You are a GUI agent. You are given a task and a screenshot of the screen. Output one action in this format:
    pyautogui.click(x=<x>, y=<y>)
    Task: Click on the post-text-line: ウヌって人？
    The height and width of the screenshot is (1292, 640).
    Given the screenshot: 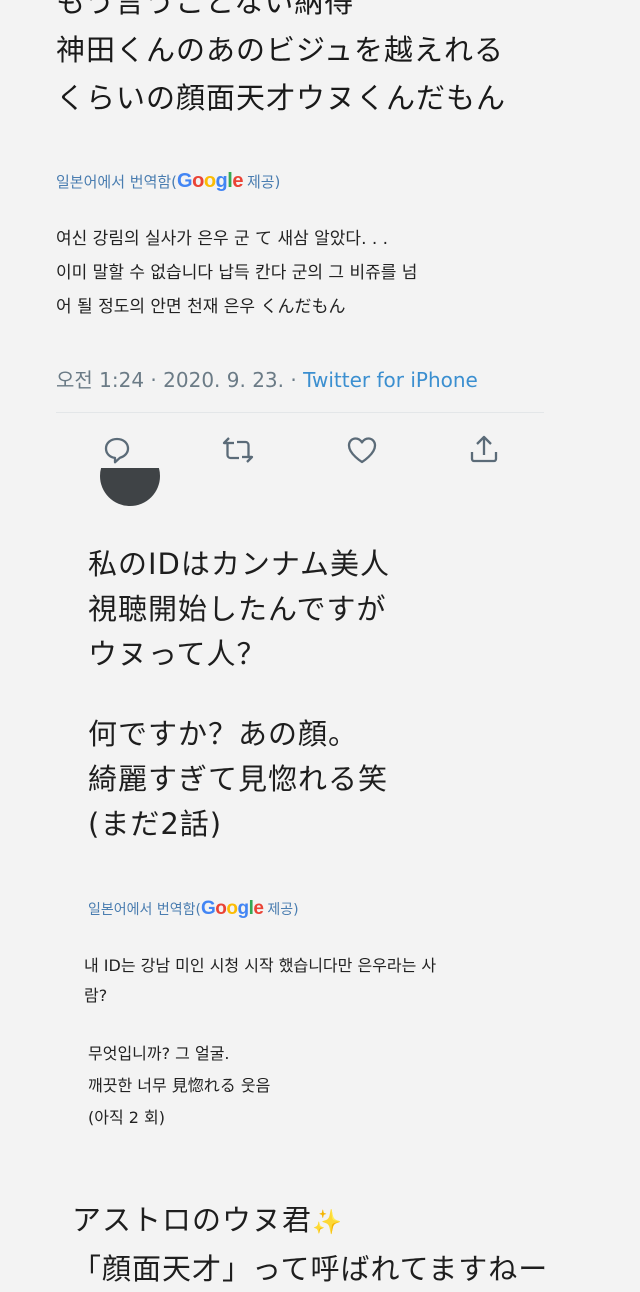 What is the action you would take?
    pyautogui.click(x=177, y=654)
    